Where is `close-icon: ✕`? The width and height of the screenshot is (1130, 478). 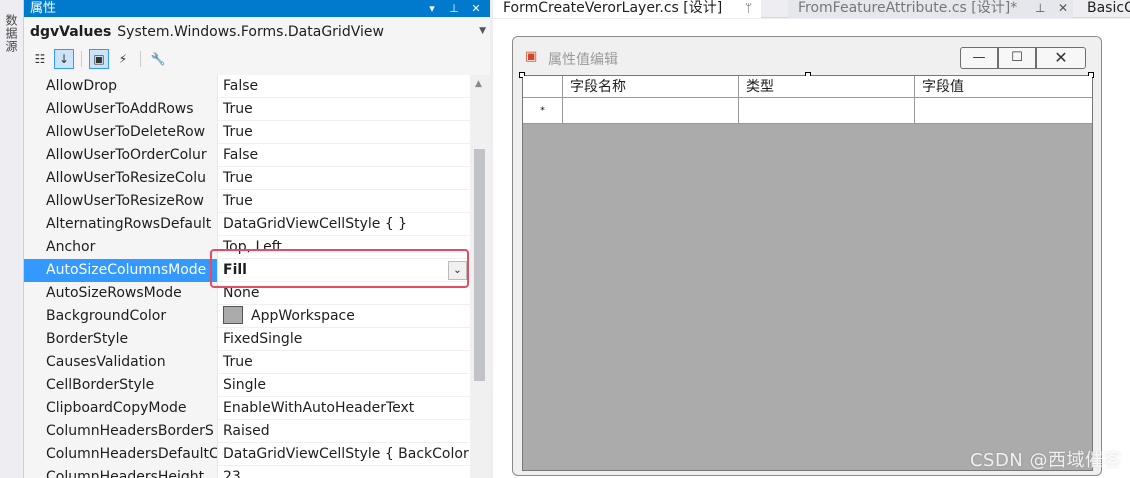 close-icon: ✕ is located at coordinates (476, 8).